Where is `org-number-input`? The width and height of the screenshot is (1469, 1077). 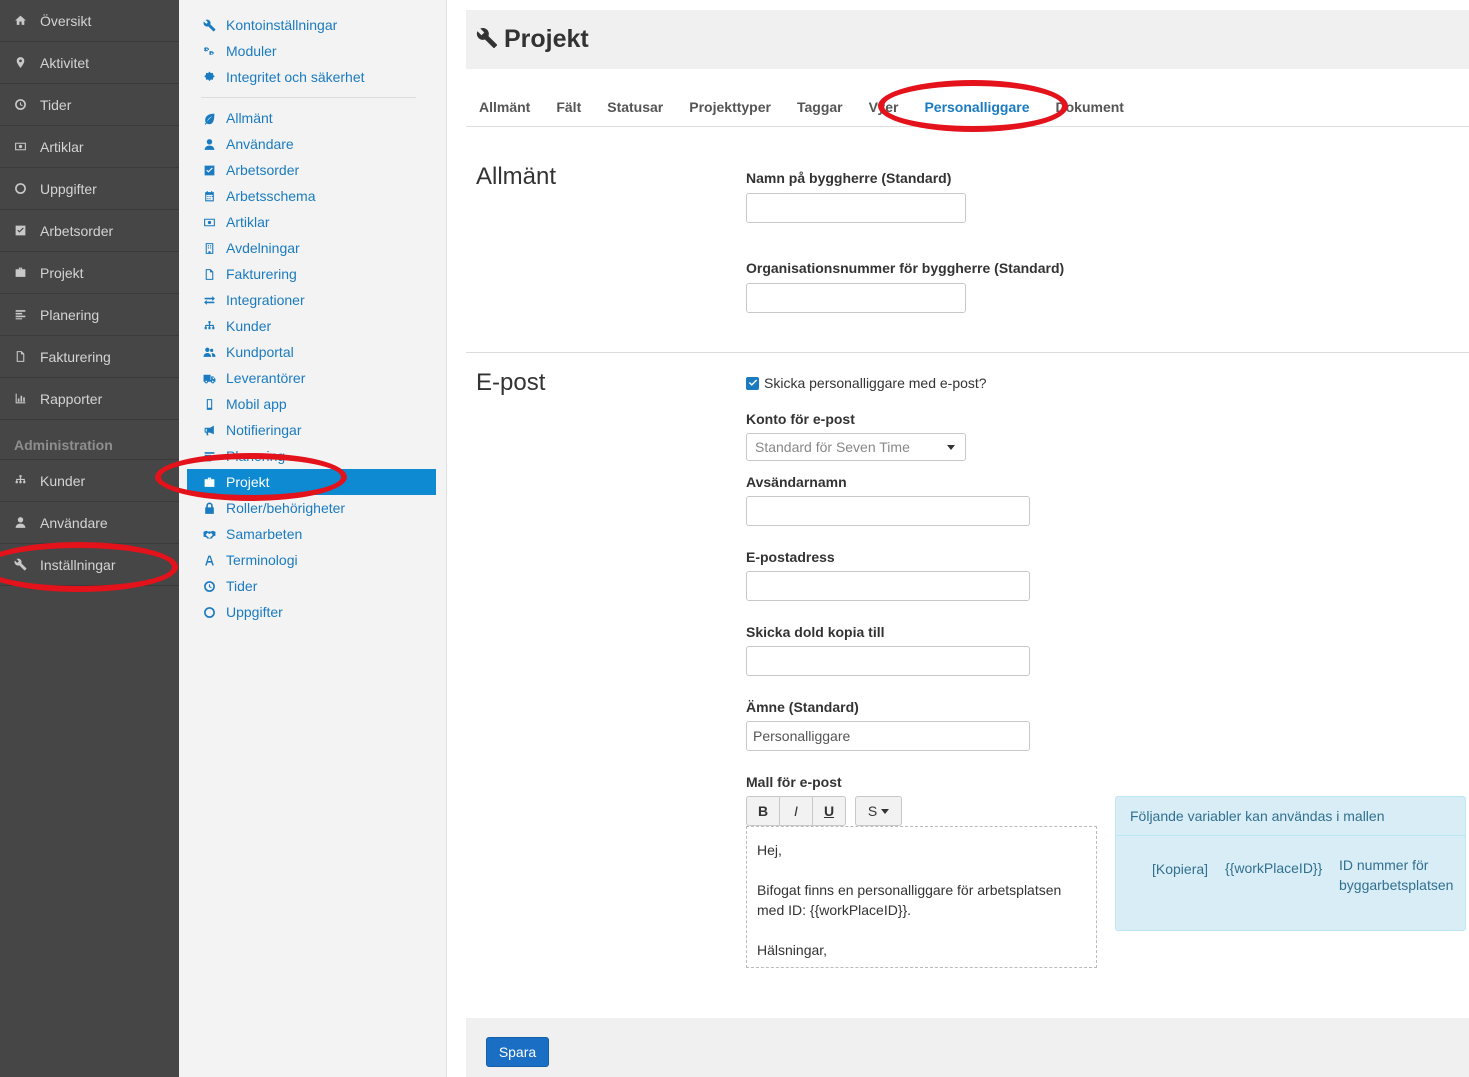 org-number-input is located at coordinates (856, 298).